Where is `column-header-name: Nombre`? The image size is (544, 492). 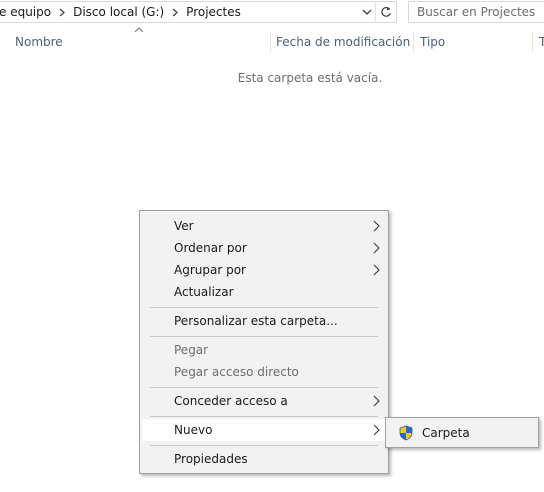
column-header-name: Nombre is located at coordinates (39, 42).